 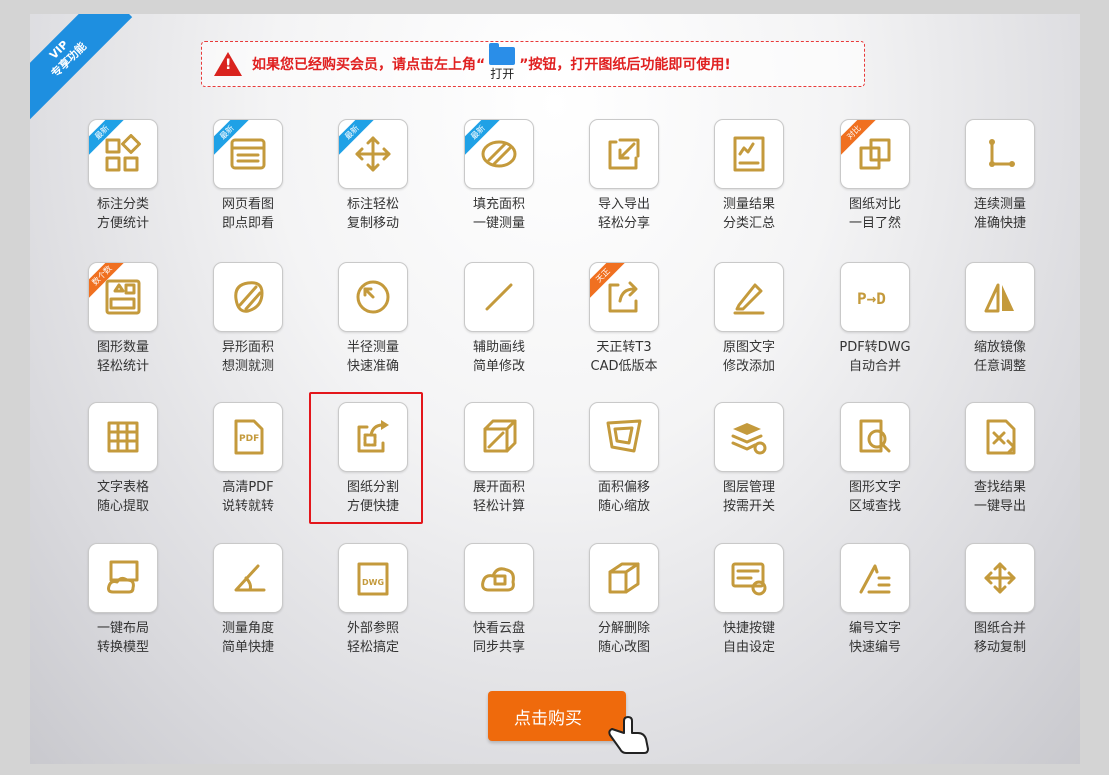 I want to click on move-arrows-icon, so click(x=373, y=154).